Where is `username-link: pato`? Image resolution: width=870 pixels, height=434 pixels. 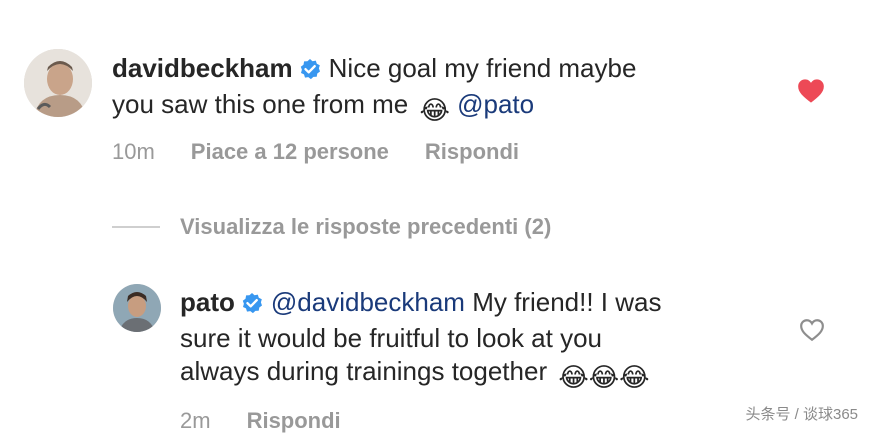
username-link: pato is located at coordinates (207, 302).